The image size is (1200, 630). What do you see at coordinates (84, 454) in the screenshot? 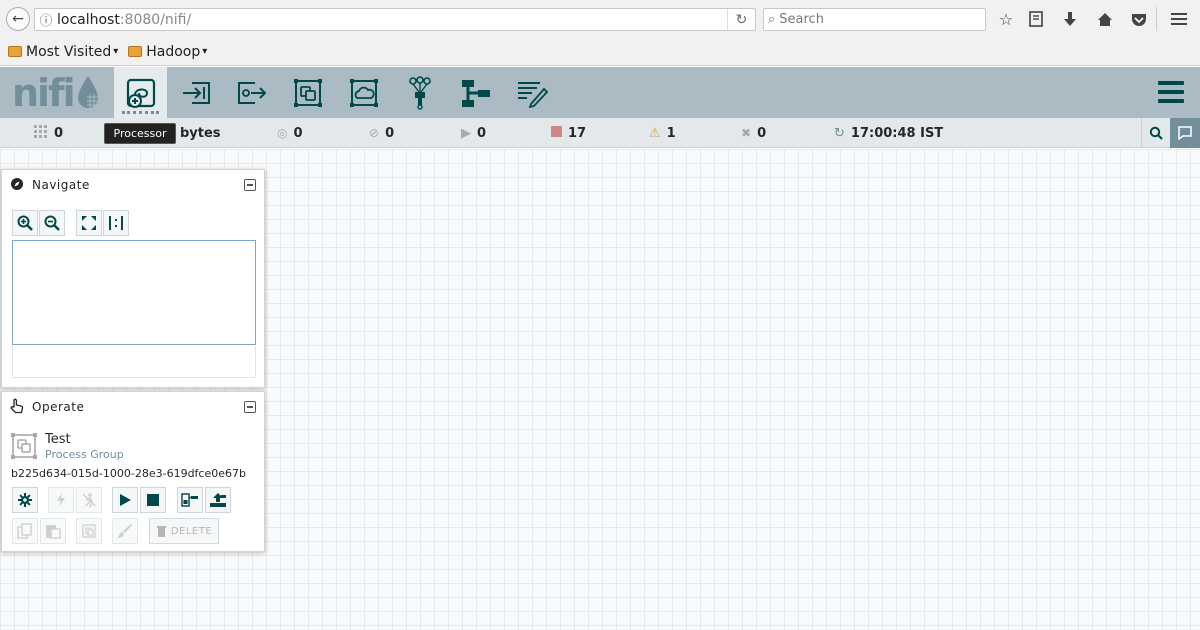
I see `selection-type: Process Group` at bounding box center [84, 454].